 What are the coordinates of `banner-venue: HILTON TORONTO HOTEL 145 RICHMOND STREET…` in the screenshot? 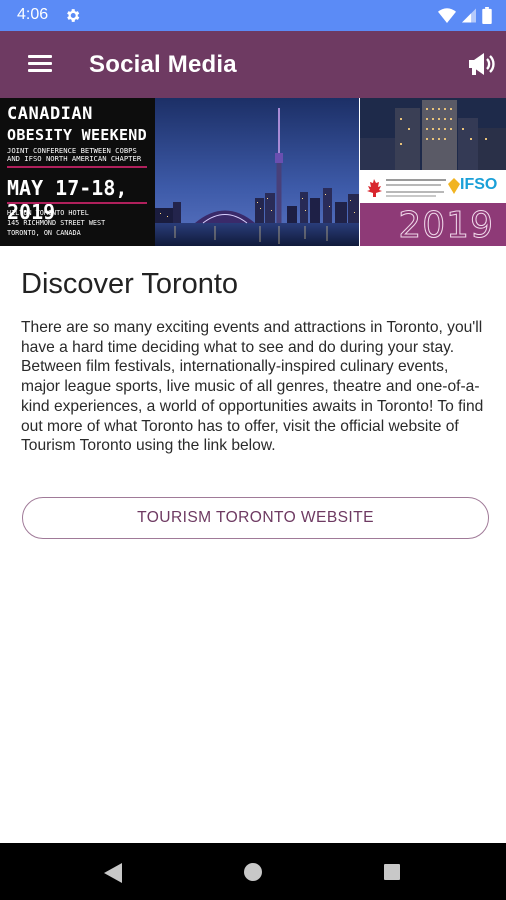 It's located at (80, 223).